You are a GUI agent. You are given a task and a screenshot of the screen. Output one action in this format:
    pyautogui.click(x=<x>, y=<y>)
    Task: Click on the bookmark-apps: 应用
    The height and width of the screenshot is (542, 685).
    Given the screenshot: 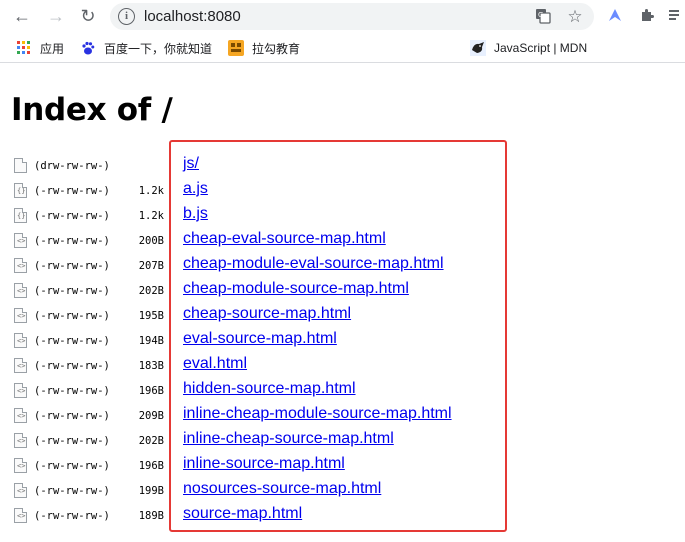 What is the action you would take?
    pyautogui.click(x=40, y=48)
    